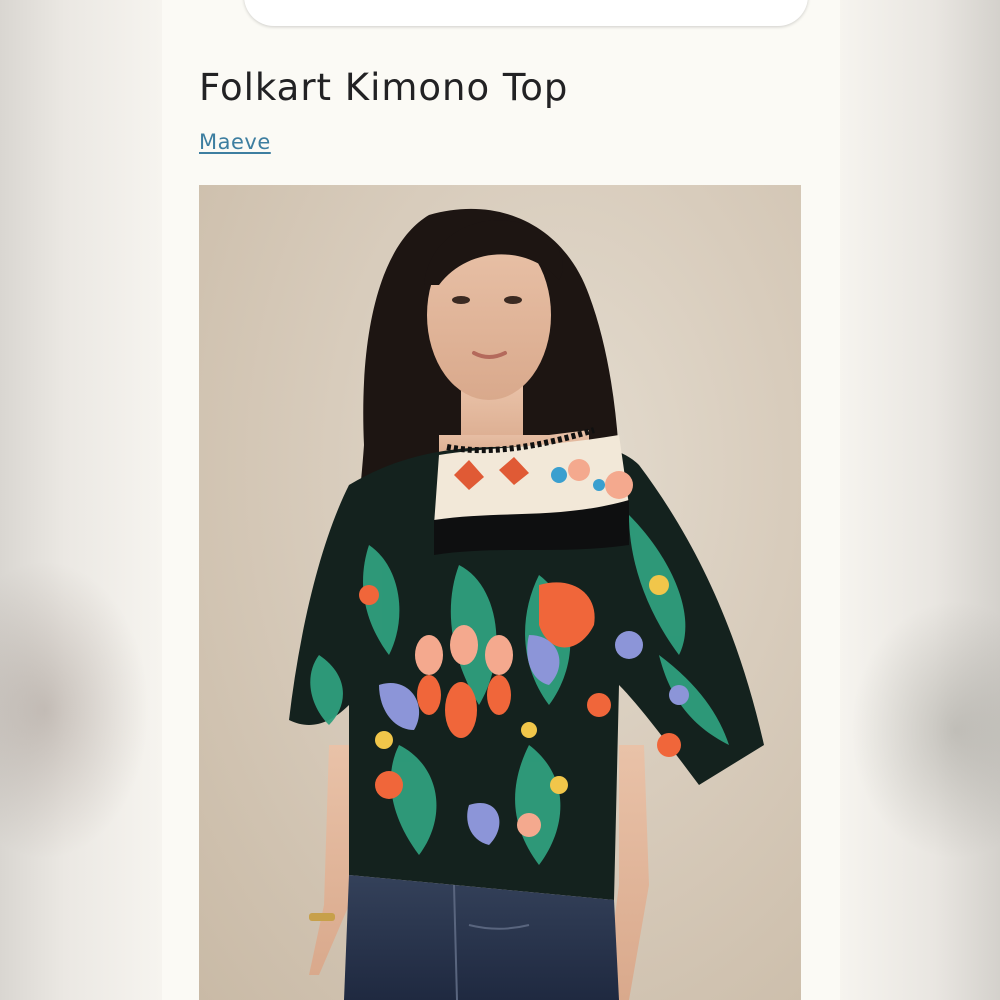  I want to click on brand-link: Maeve, so click(235, 142).